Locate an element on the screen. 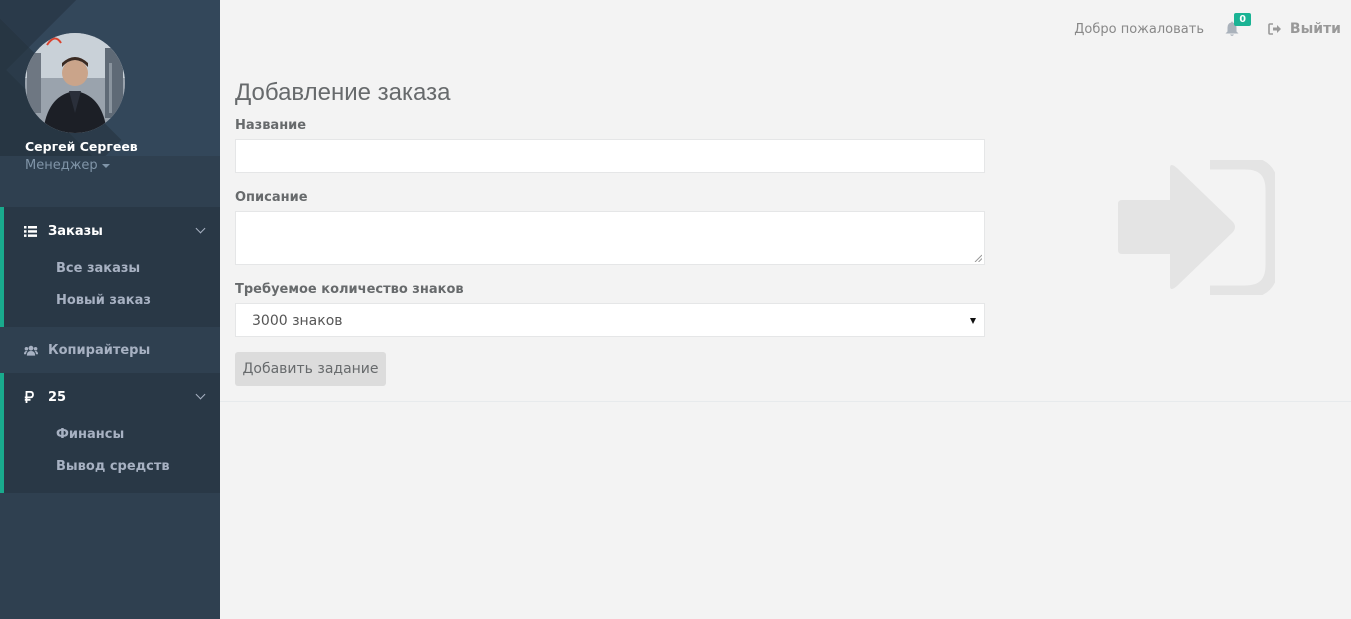 The width and height of the screenshot is (1351, 619). chars-count-select: 3000 знаков is located at coordinates (610, 320).